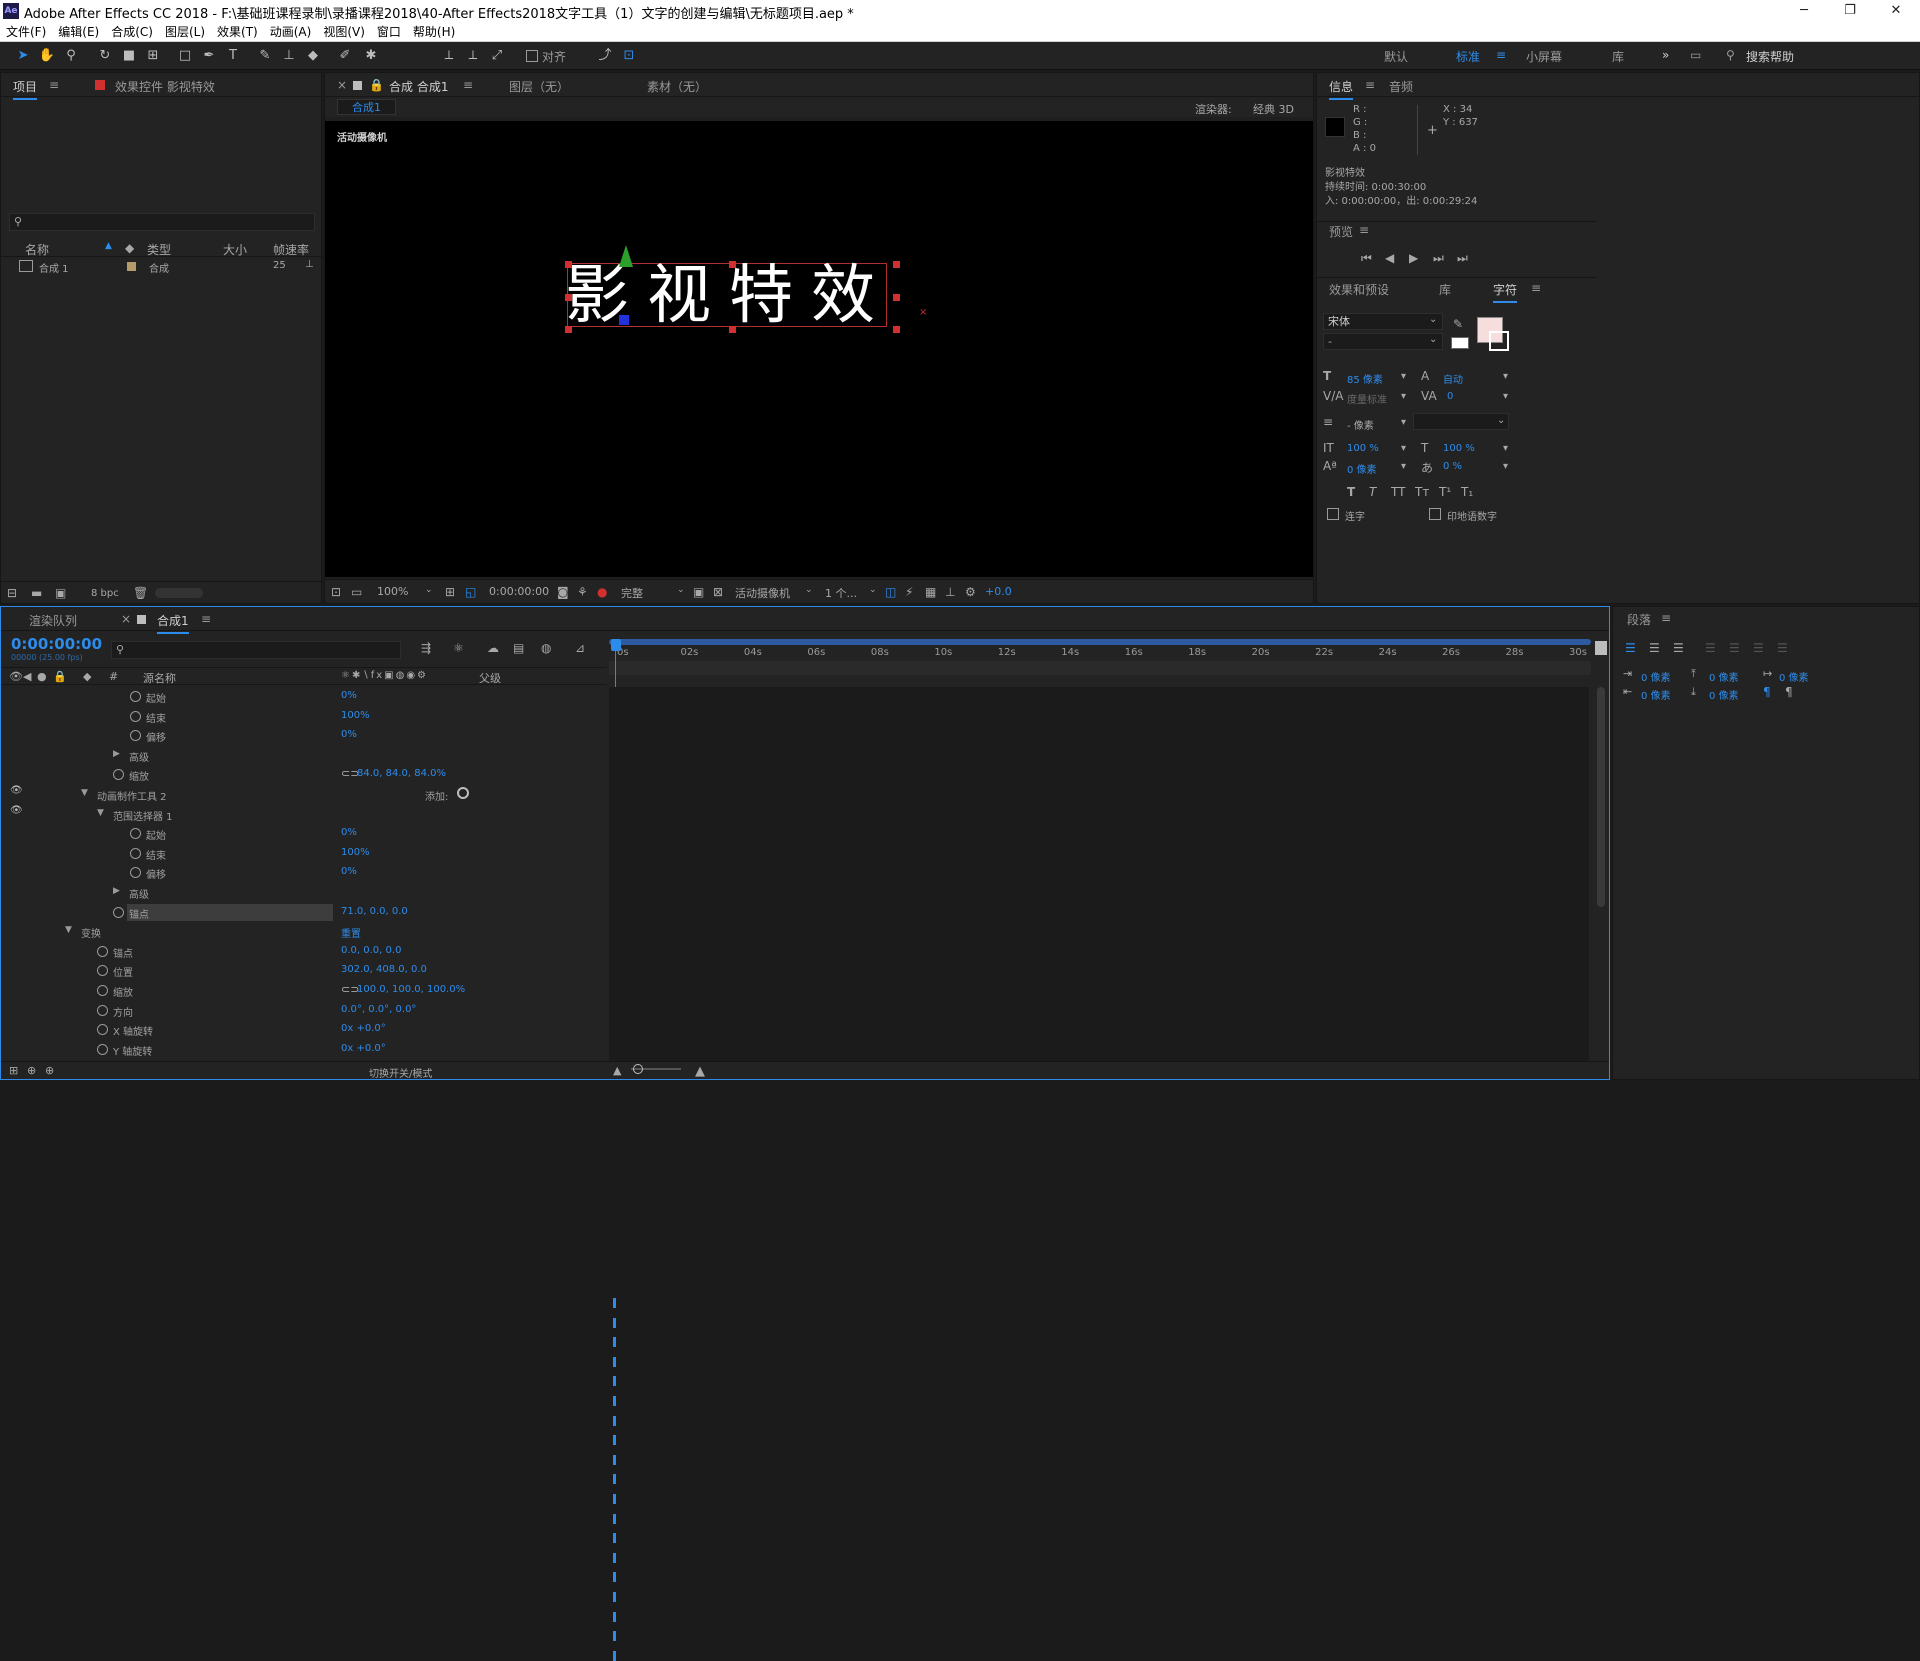 The image size is (1920, 1661). What do you see at coordinates (356, 592) in the screenshot?
I see `monitor-icon: ▭` at bounding box center [356, 592].